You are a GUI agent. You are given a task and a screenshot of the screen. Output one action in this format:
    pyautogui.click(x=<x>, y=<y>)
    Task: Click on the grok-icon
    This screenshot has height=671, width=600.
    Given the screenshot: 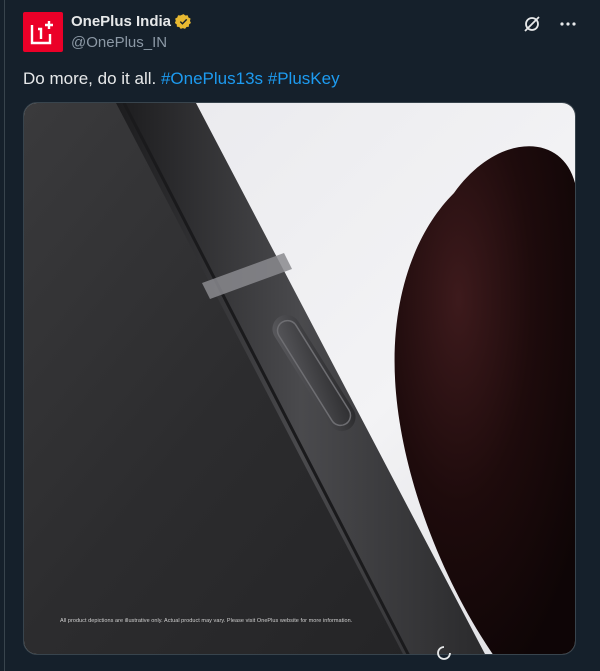 What is the action you would take?
    pyautogui.click(x=532, y=24)
    